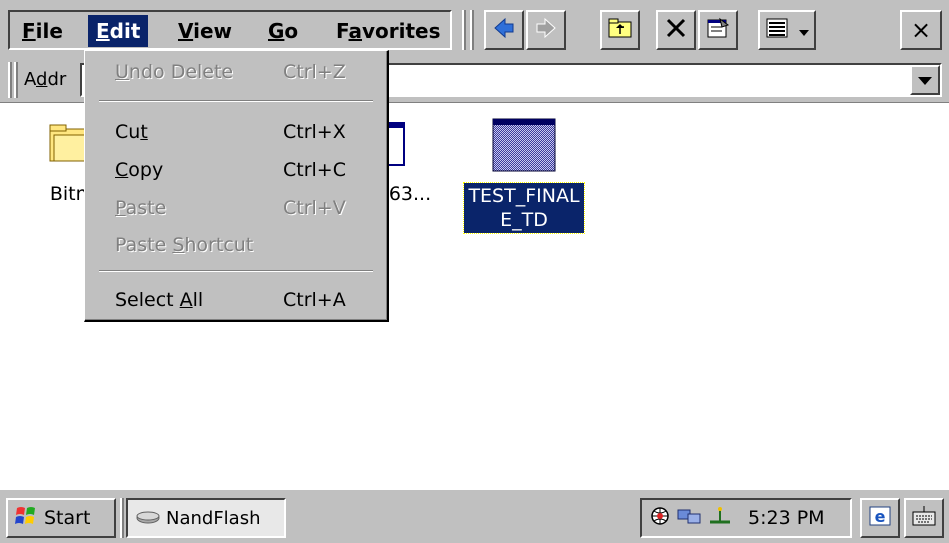 Image resolution: width=949 pixels, height=543 pixels. I want to click on up-folder-icon, so click(620, 30).